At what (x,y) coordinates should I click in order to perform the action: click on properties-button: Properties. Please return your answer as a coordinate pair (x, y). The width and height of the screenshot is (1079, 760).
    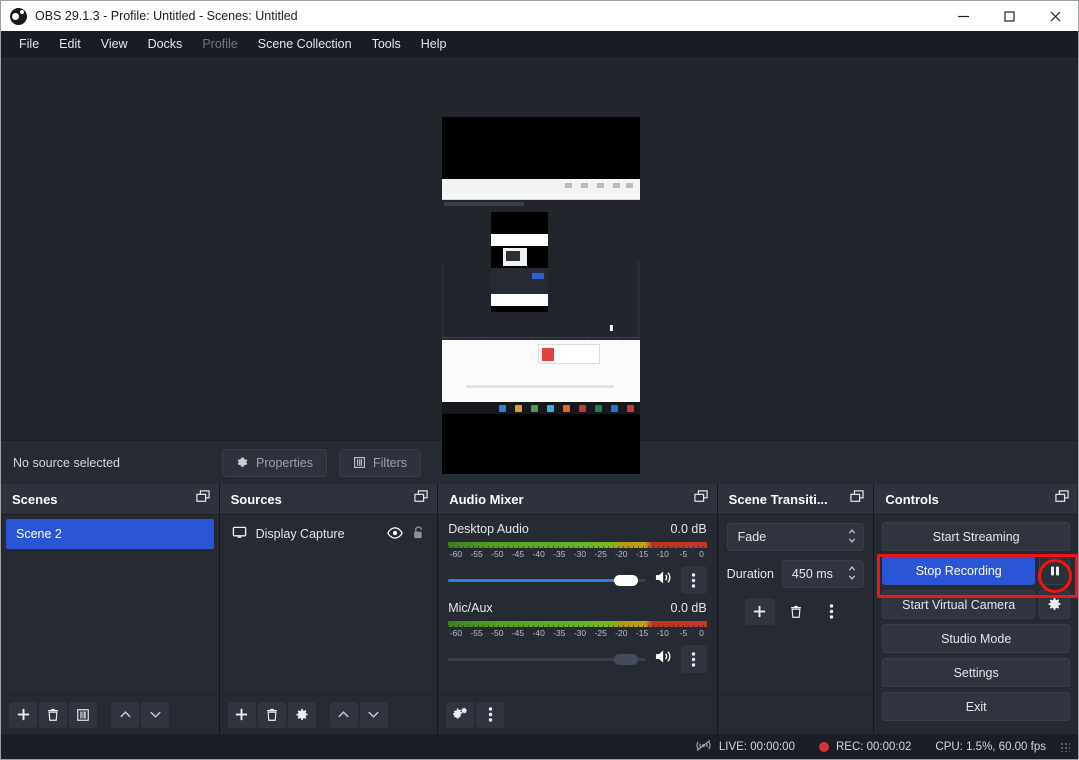
    Looking at the image, I should click on (274, 462).